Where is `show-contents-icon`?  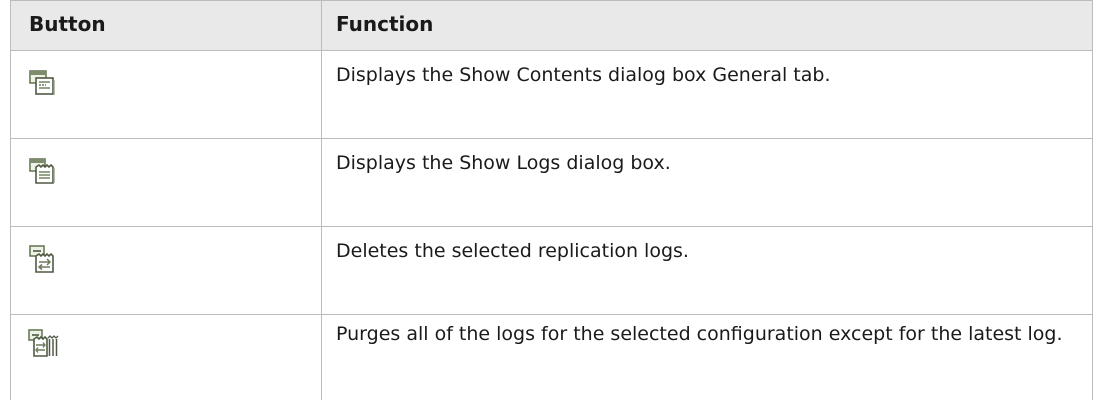 show-contents-icon is located at coordinates (42, 82).